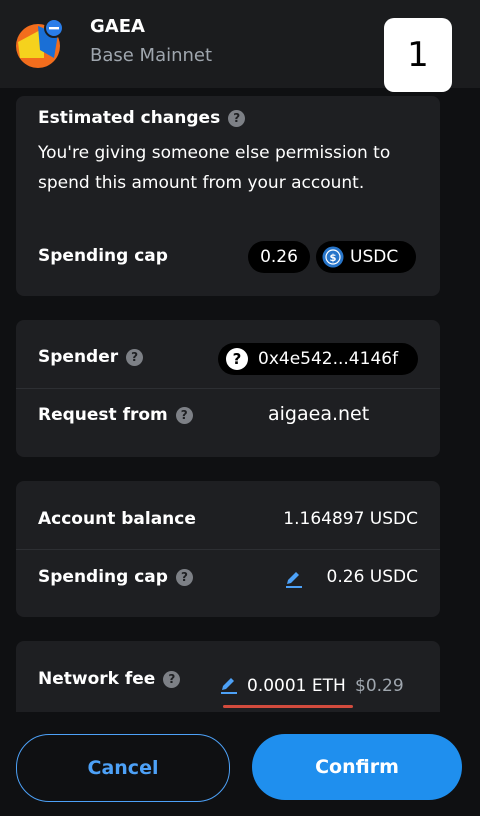 The width and height of the screenshot is (480, 816). Describe the element at coordinates (103, 256) in the screenshot. I see `spending-cap-label: Spending cap` at that location.